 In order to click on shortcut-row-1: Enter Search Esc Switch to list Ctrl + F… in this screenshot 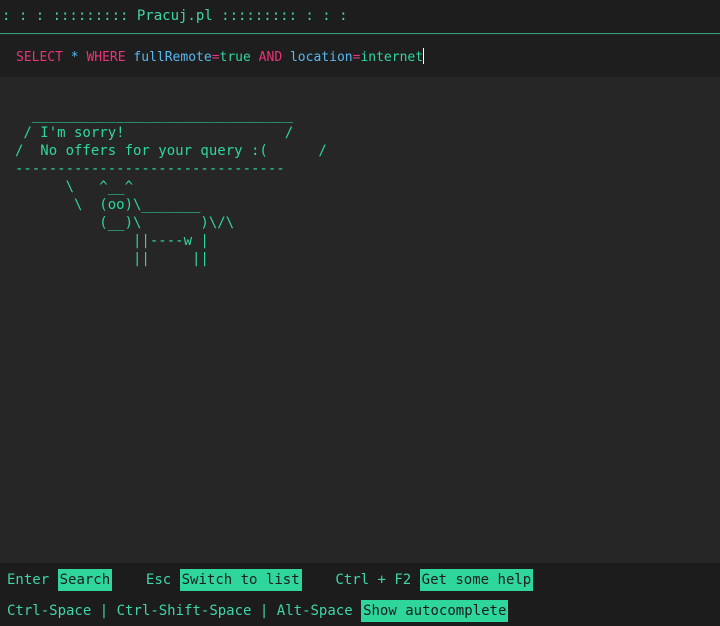, I will do `click(270, 580)`.